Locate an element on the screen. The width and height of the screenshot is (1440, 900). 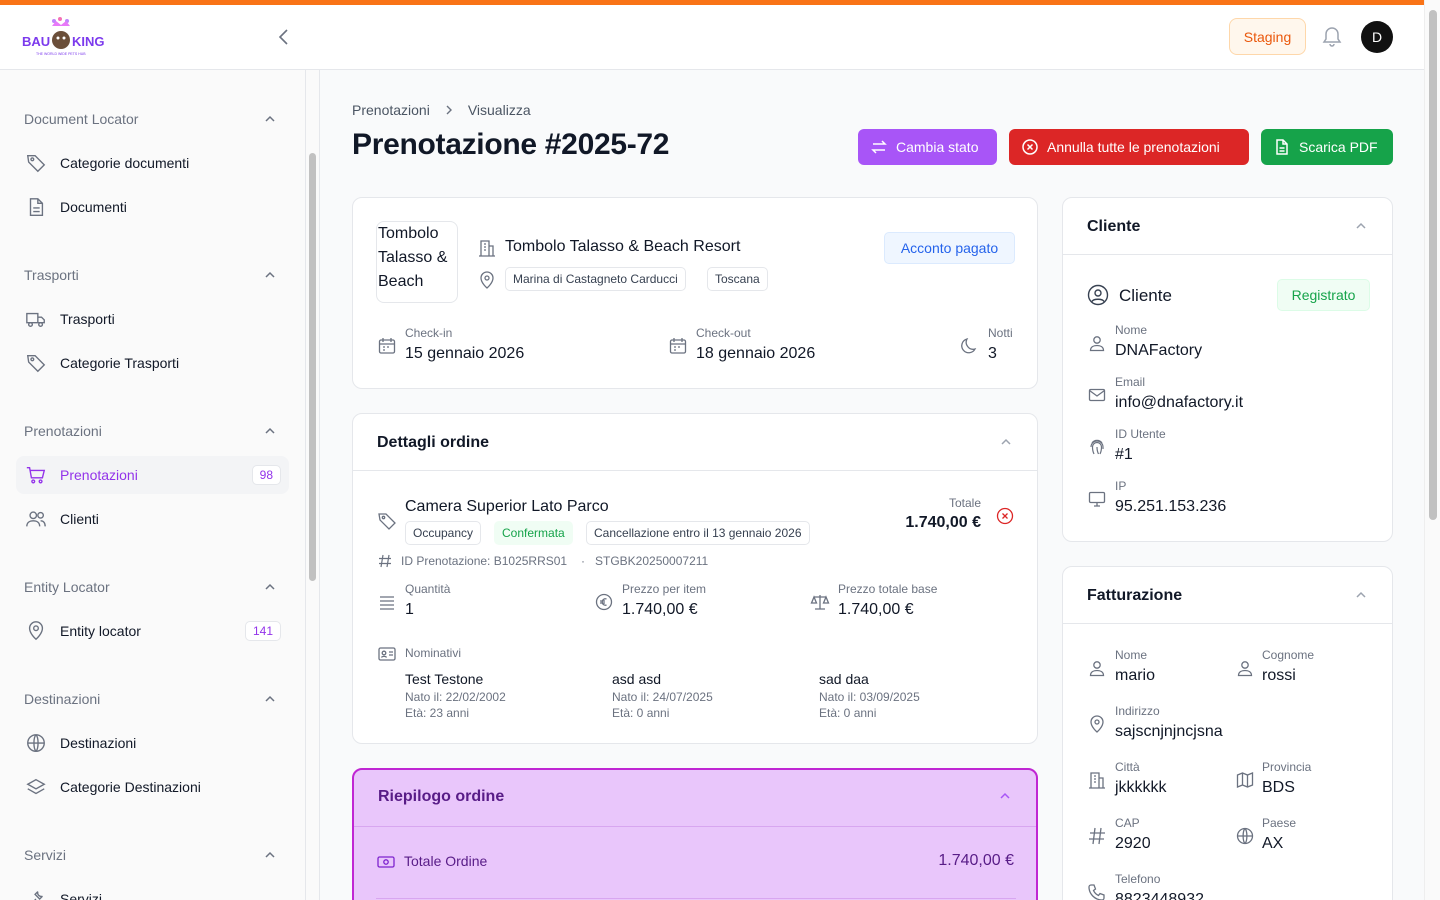
sidebar-group-document-locator: Document Locator is located at coordinates (81, 119).